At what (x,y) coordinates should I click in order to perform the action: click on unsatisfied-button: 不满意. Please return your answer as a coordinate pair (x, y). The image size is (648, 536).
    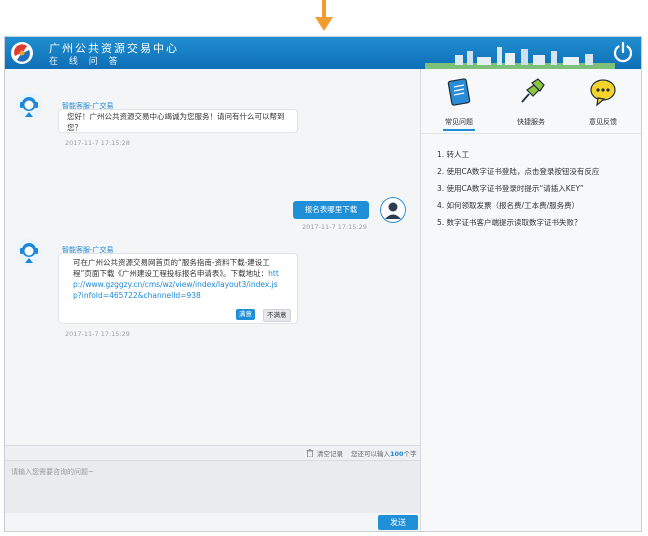
    Looking at the image, I should click on (277, 315).